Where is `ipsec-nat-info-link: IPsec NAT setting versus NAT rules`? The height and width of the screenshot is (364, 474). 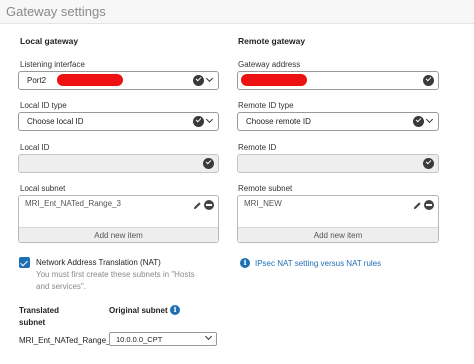 ipsec-nat-info-link: IPsec NAT setting versus NAT rules is located at coordinates (318, 263).